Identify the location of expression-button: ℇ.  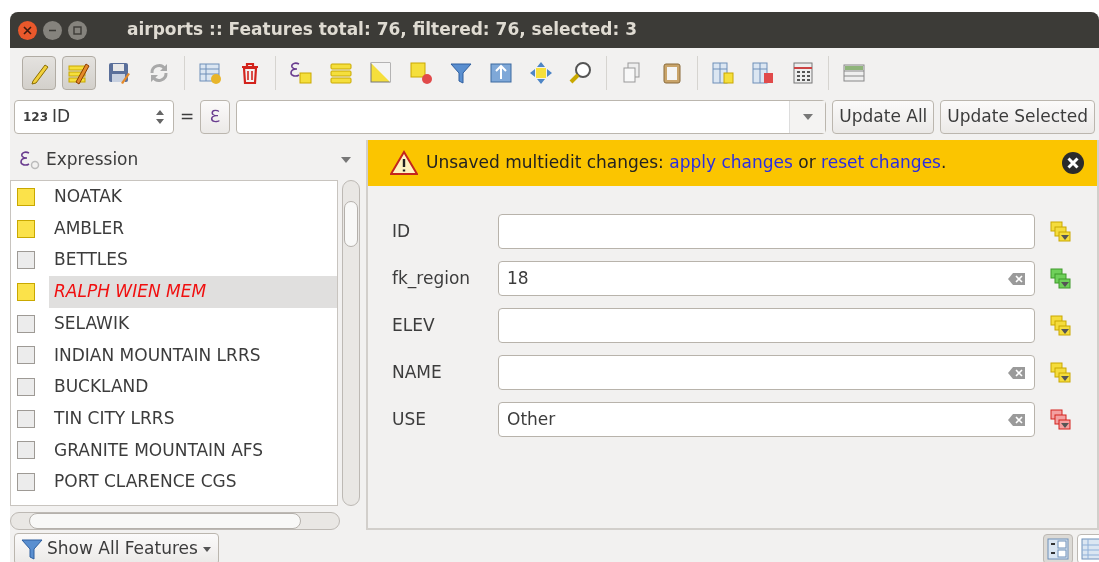
(215, 117).